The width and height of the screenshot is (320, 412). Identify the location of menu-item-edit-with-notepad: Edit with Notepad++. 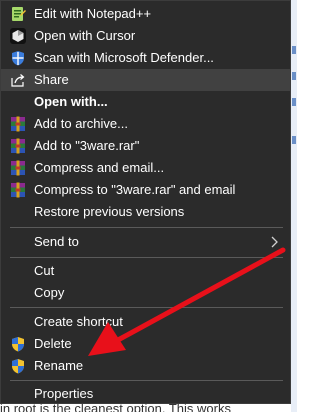
(145, 14).